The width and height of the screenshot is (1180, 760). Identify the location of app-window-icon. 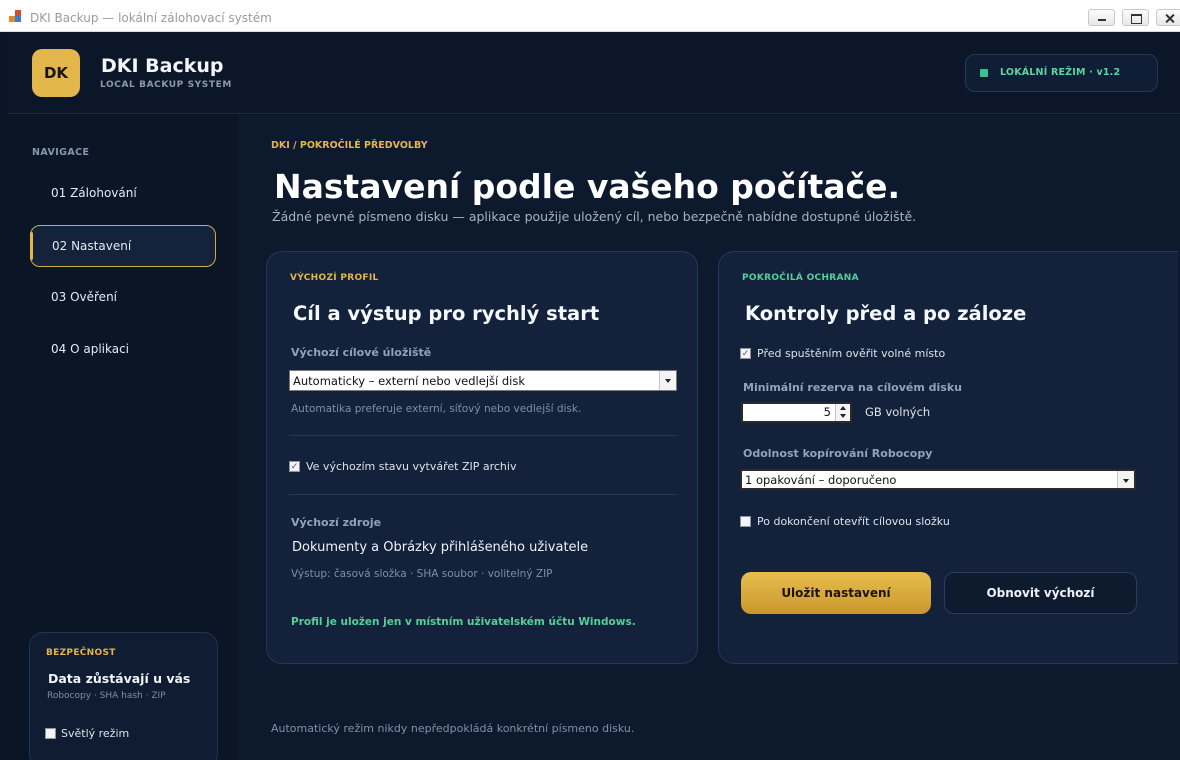
(16, 16).